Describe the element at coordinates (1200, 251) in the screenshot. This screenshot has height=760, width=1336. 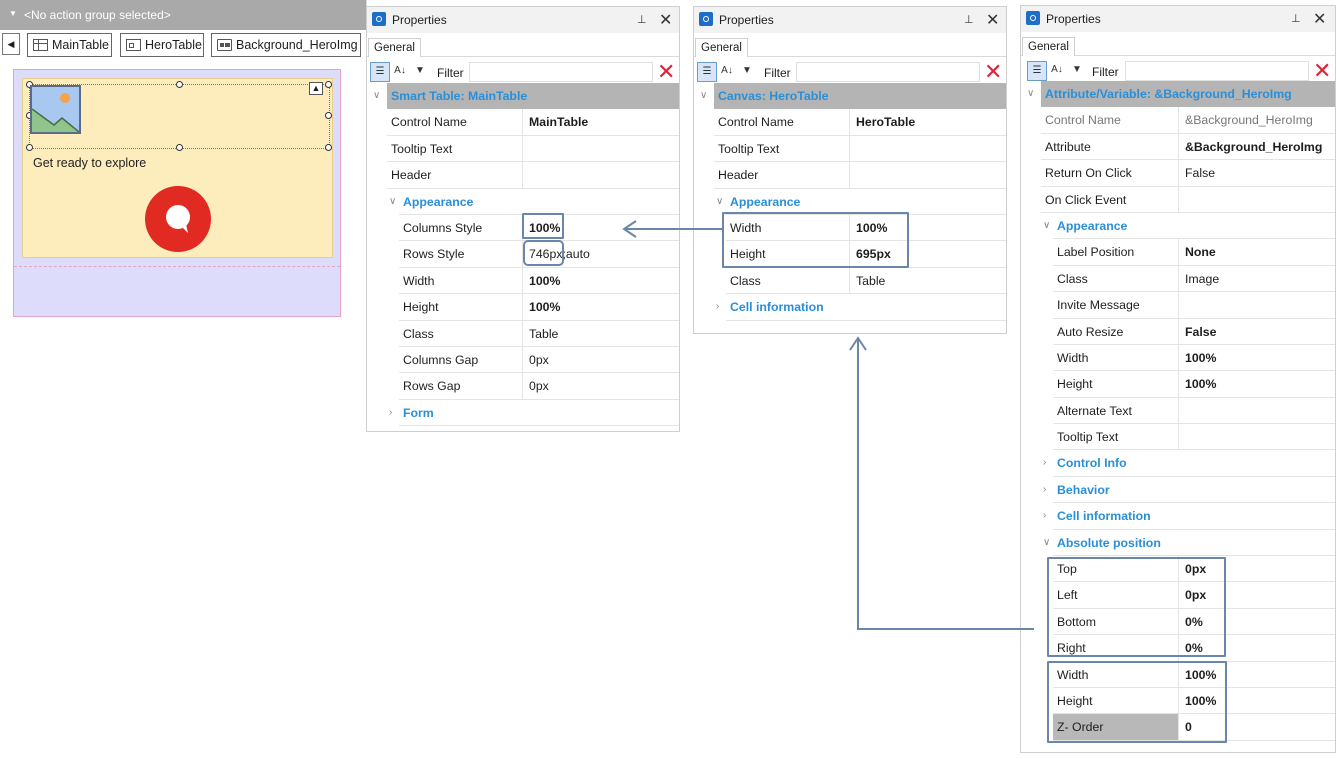
I see `property-value: None` at that location.